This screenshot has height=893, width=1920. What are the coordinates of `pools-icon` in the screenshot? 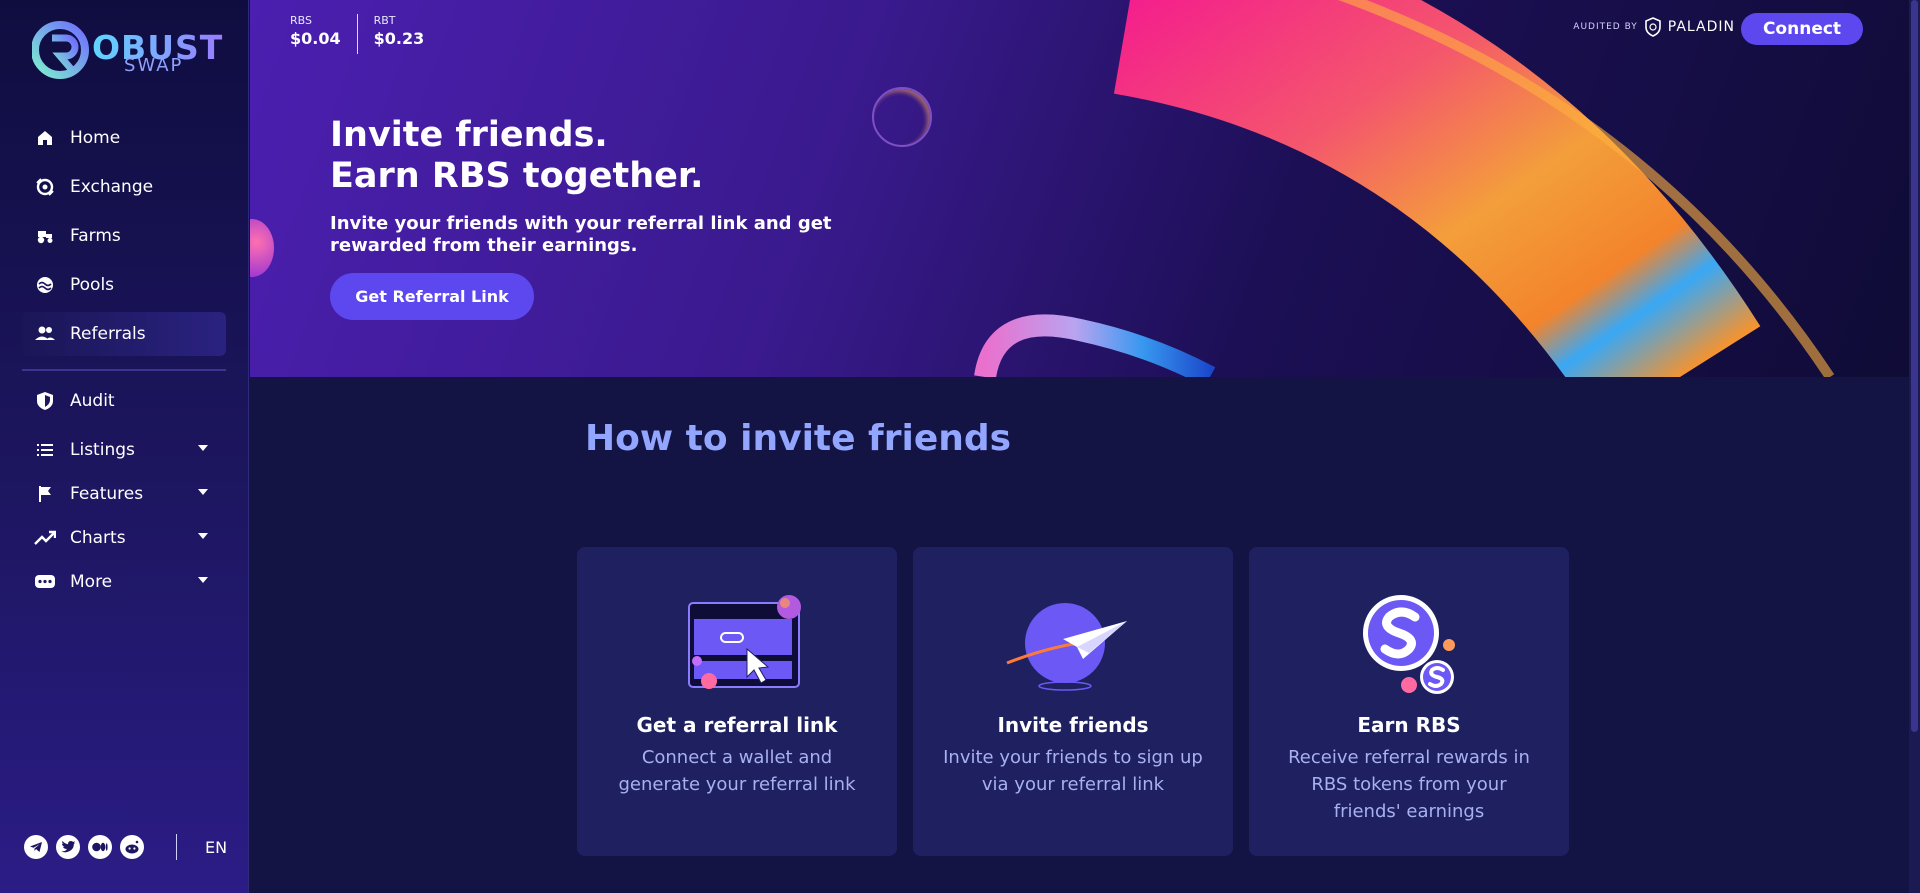 It's located at (45, 285).